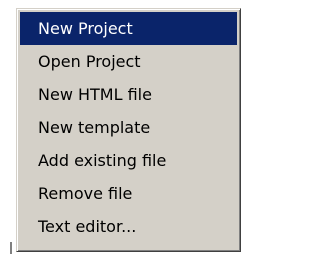 This screenshot has width=320, height=254. I want to click on menu-item-new-project: New Project, so click(128, 28).